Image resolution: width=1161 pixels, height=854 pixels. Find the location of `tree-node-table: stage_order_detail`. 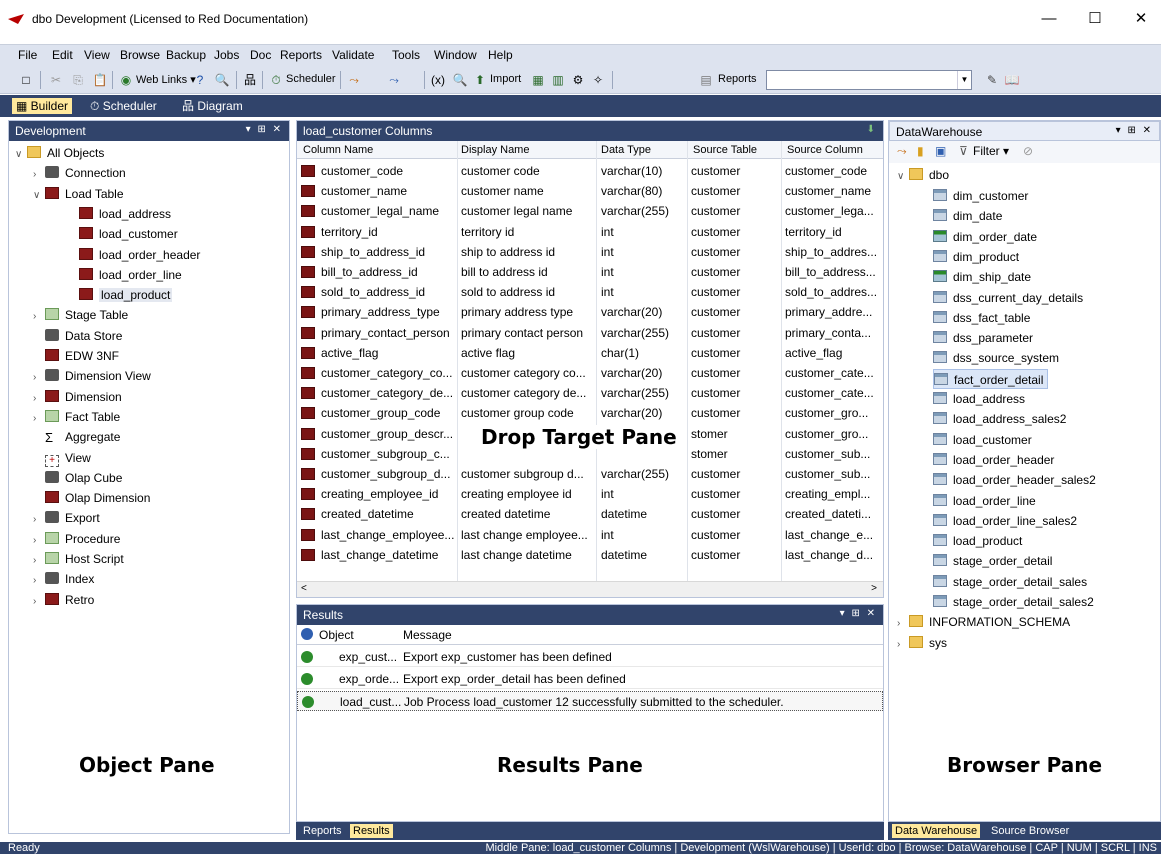

tree-node-table: stage_order_detail is located at coordinates (992, 561).